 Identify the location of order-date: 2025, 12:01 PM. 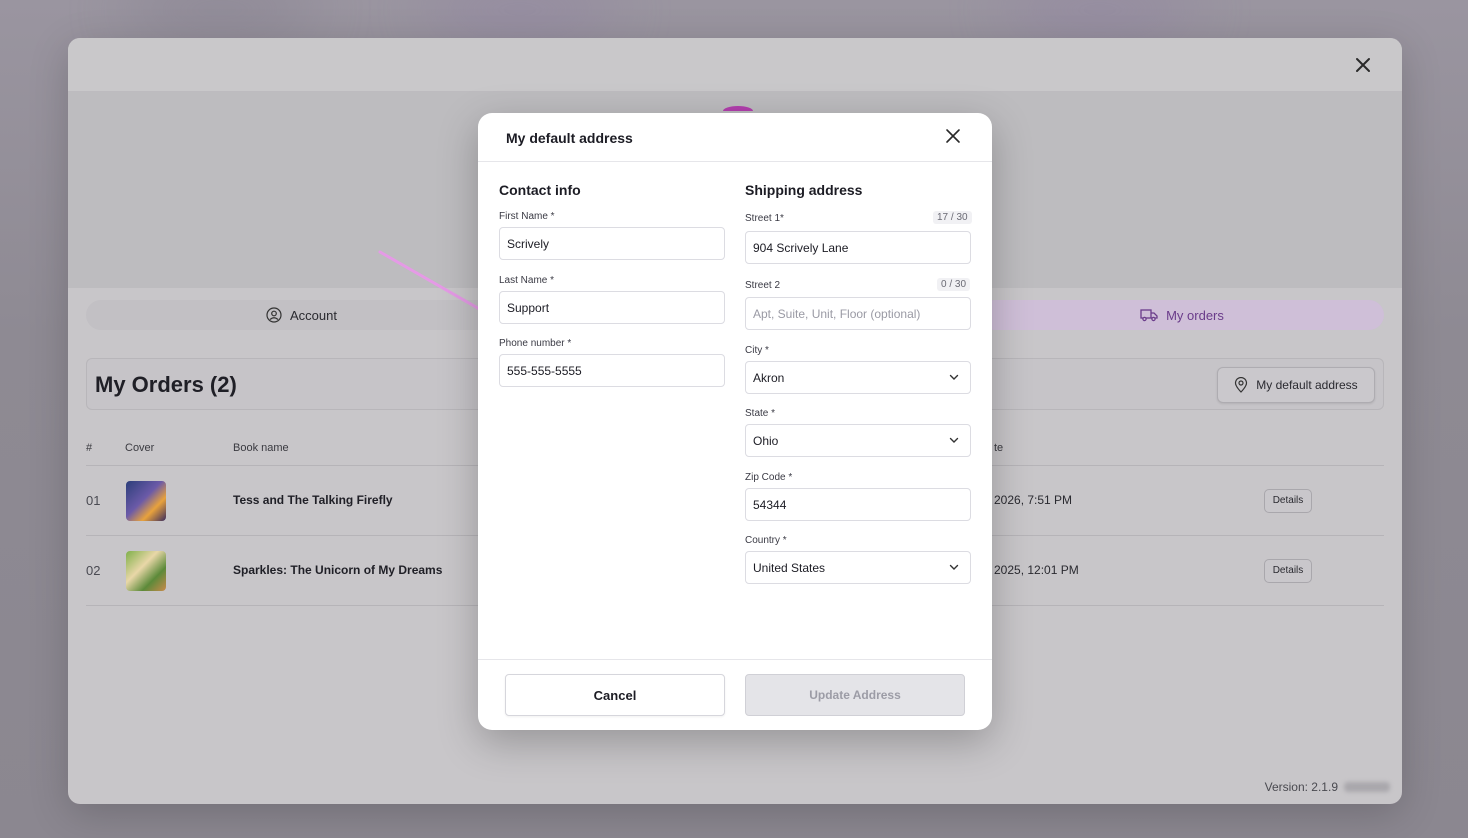
(1036, 570).